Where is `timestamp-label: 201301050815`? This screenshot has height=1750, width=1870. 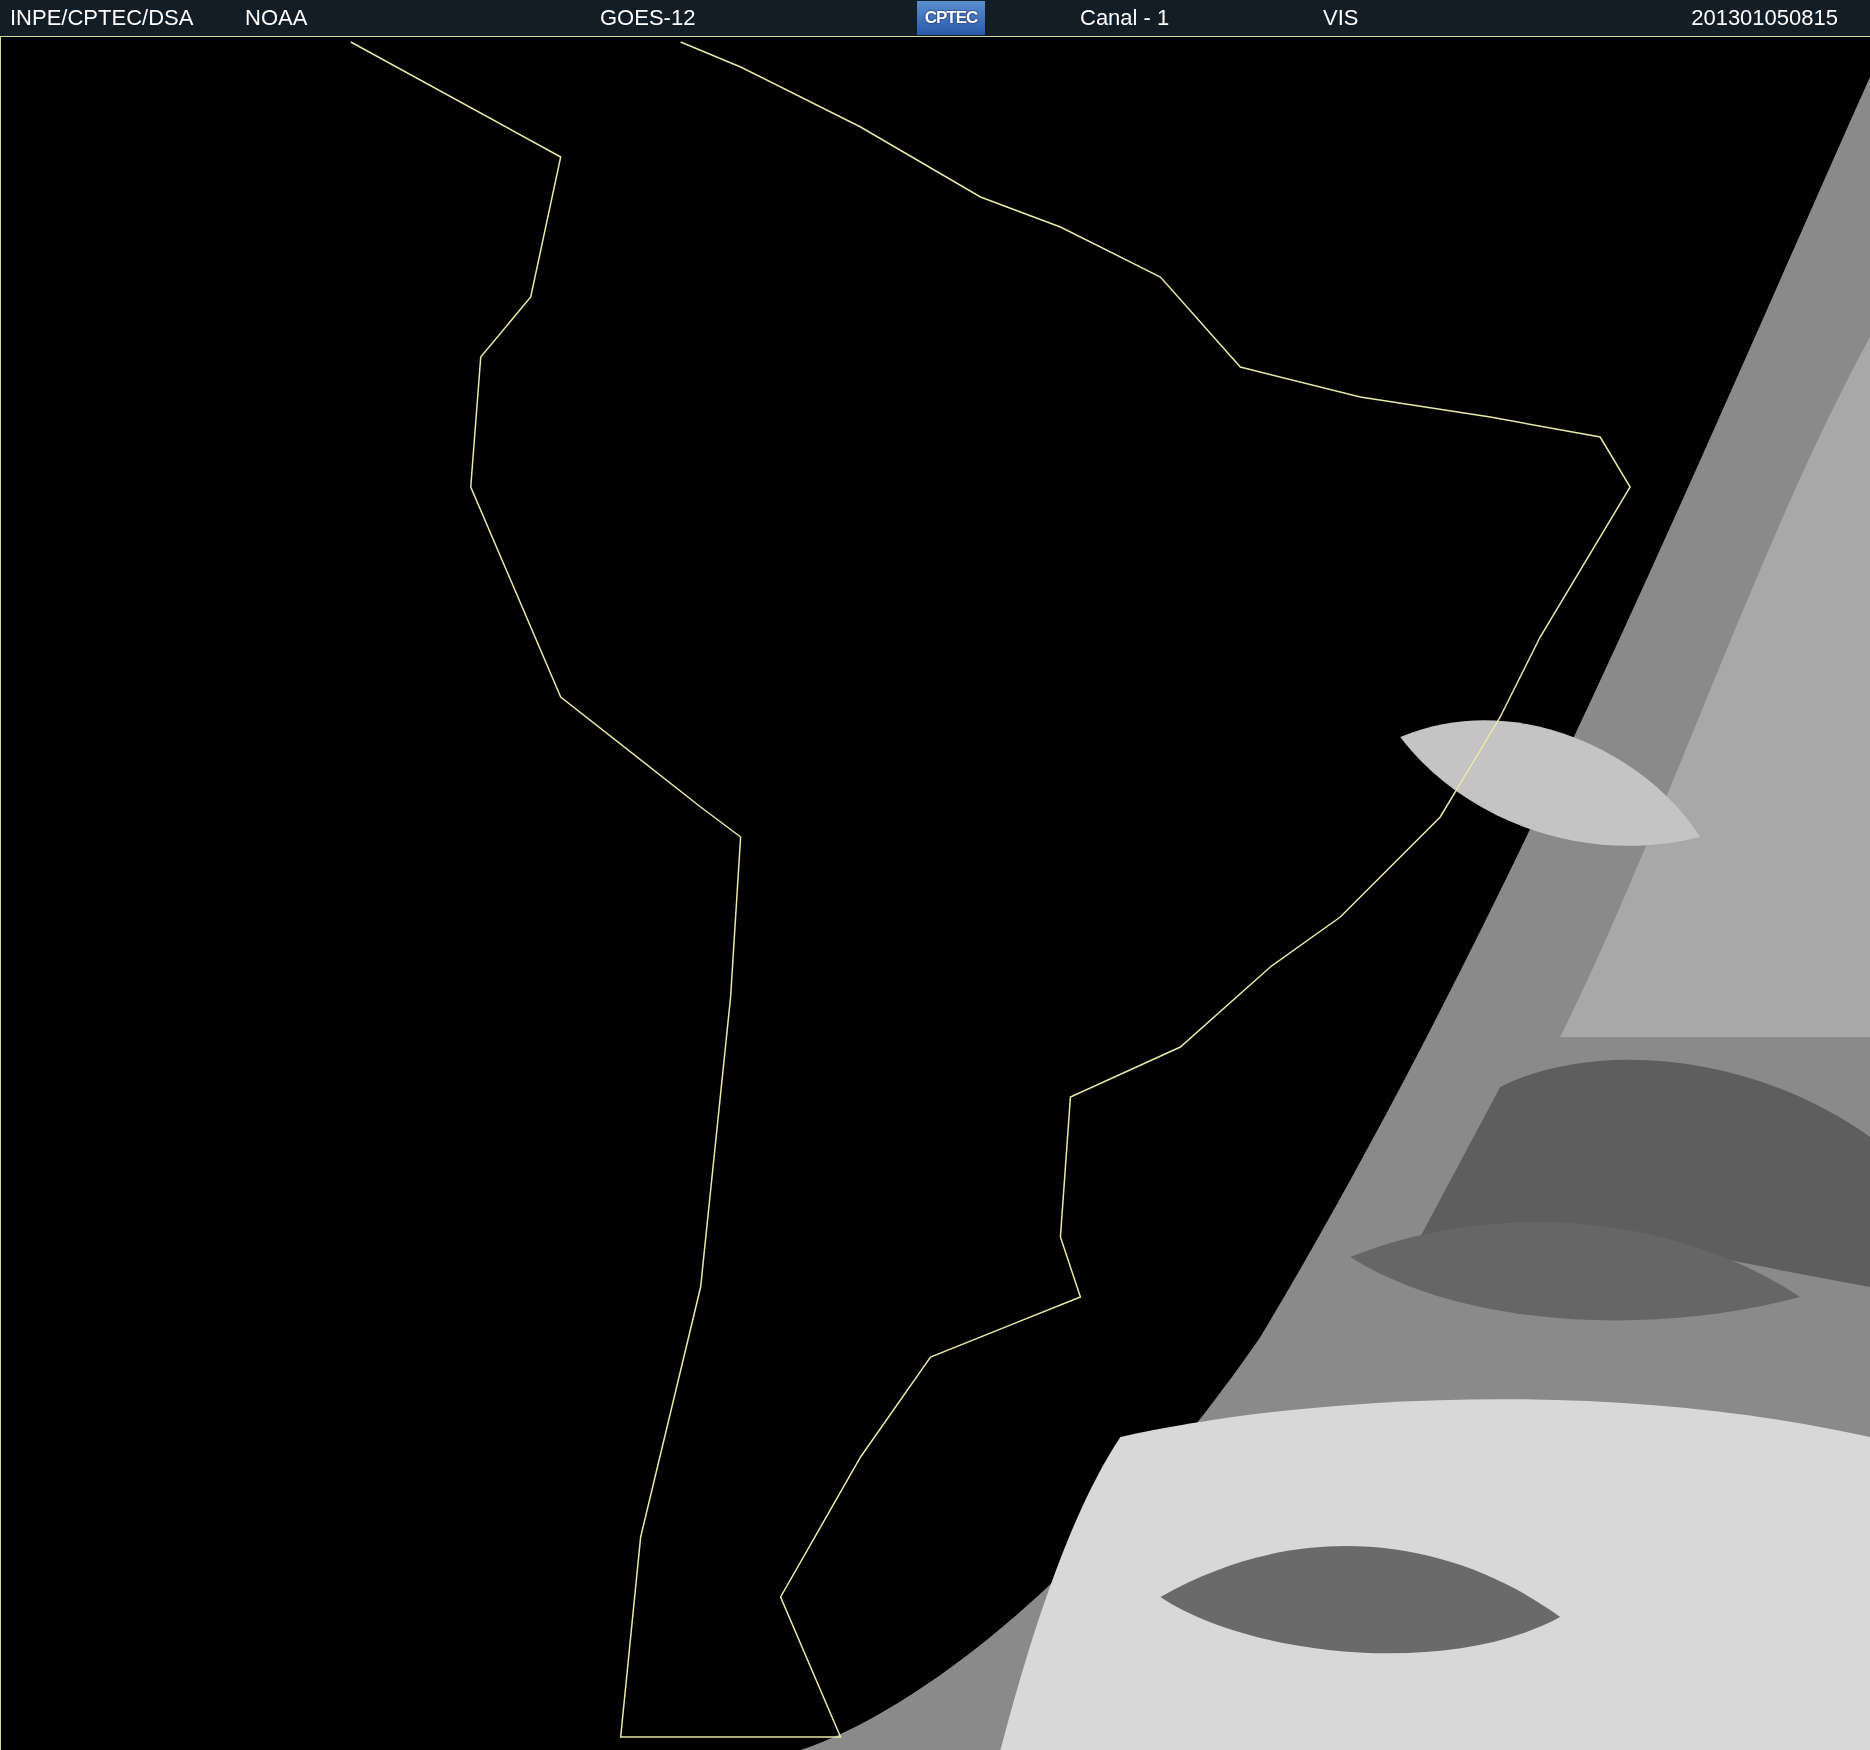 timestamp-label: 201301050815 is located at coordinates (1764, 18).